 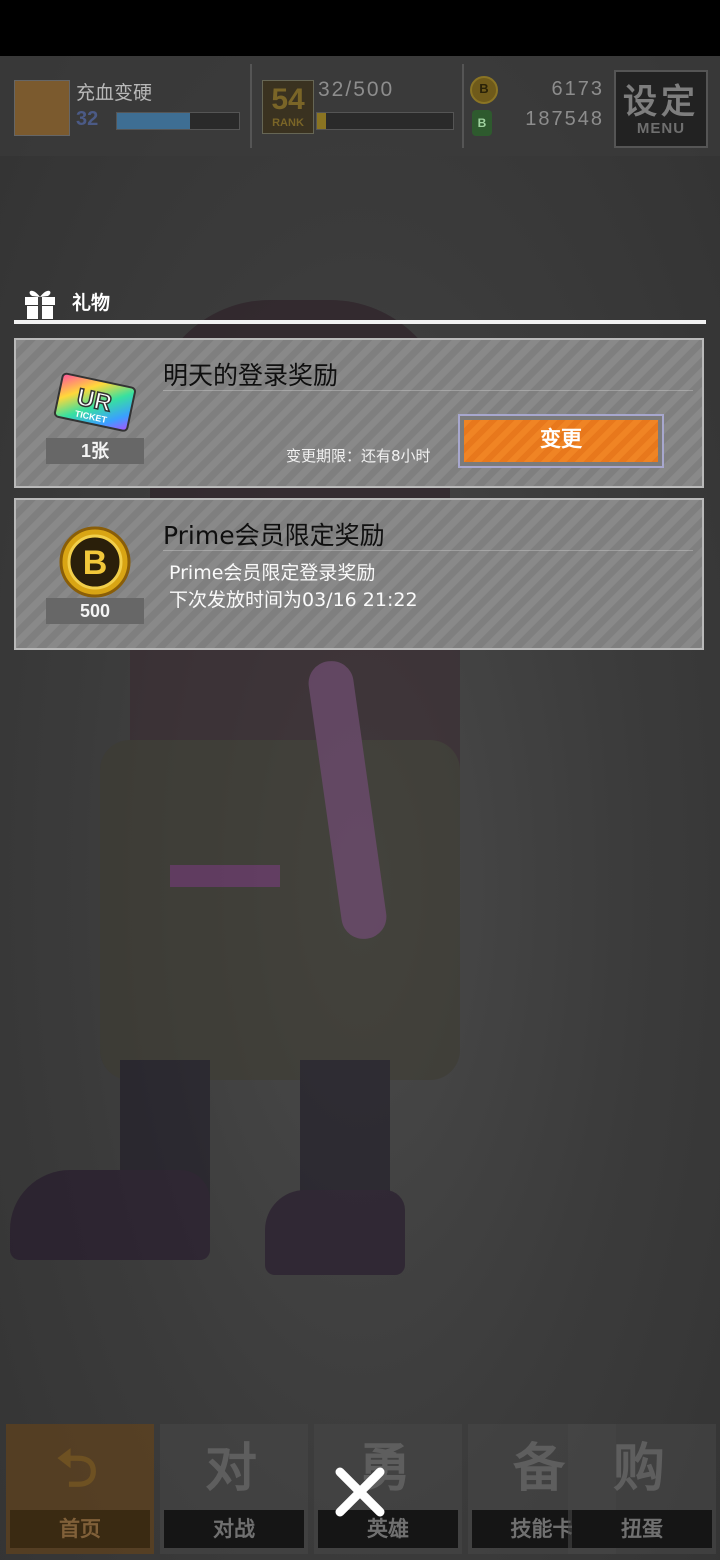 What do you see at coordinates (94, 402) in the screenshot?
I see `ur-ticket-icon: UR TICKET` at bounding box center [94, 402].